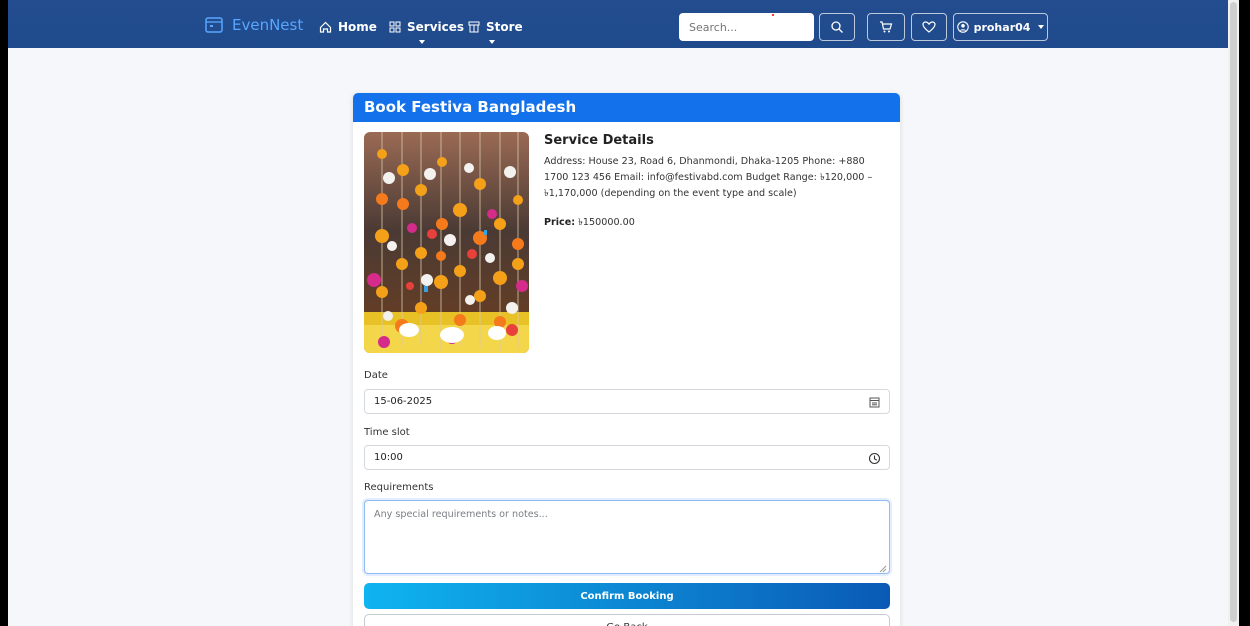 This screenshot has width=1250, height=626. I want to click on floral-decoration-image, so click(446, 242).